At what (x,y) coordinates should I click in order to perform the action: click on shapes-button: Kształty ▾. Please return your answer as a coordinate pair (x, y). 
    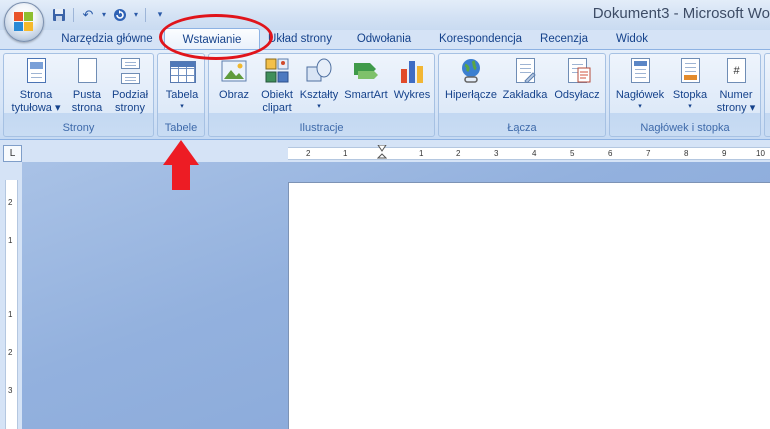
    Looking at the image, I should click on (319, 84).